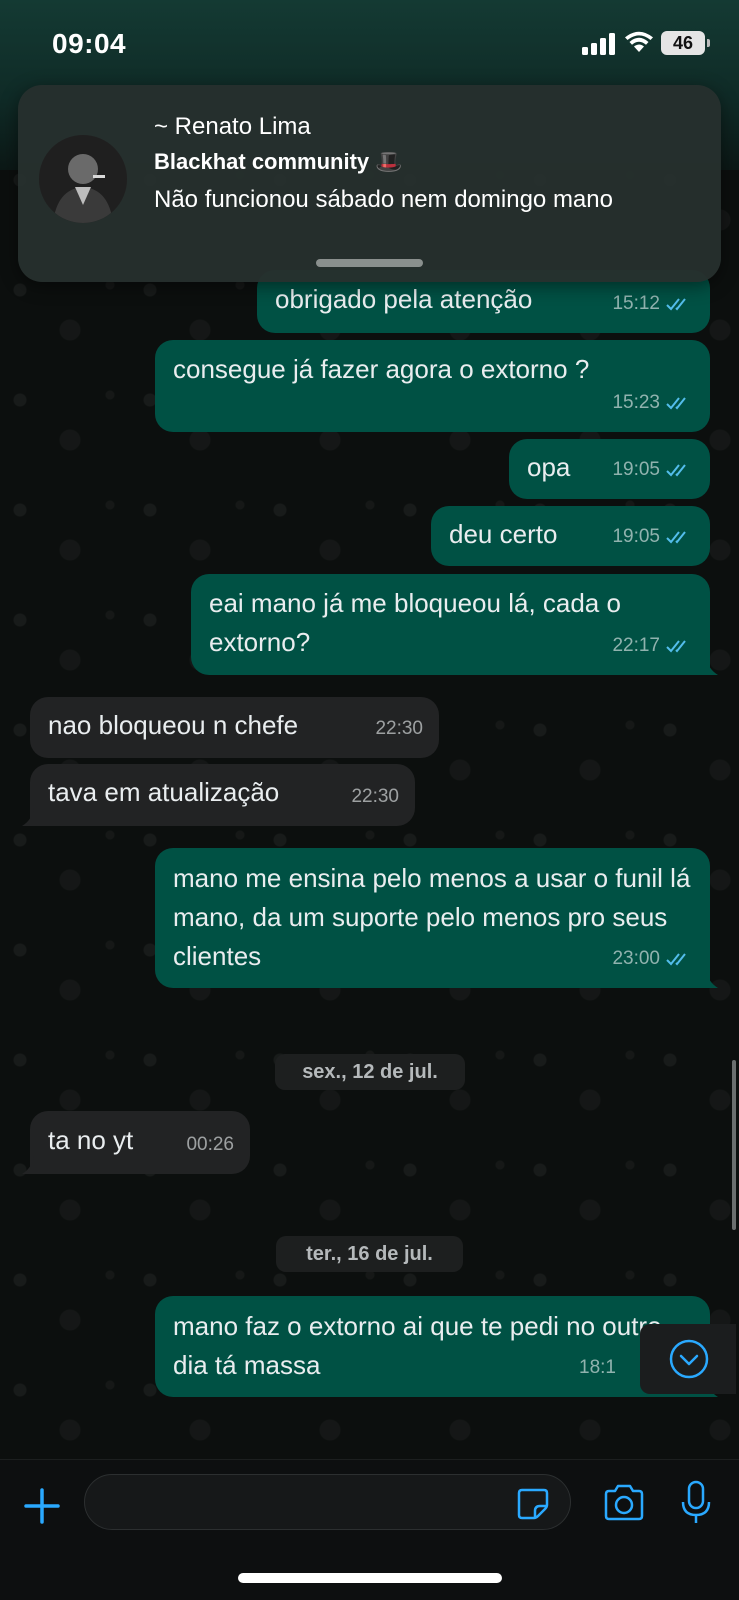 The image size is (739, 1600). What do you see at coordinates (42, 1506) in the screenshot?
I see `plus-icon` at bounding box center [42, 1506].